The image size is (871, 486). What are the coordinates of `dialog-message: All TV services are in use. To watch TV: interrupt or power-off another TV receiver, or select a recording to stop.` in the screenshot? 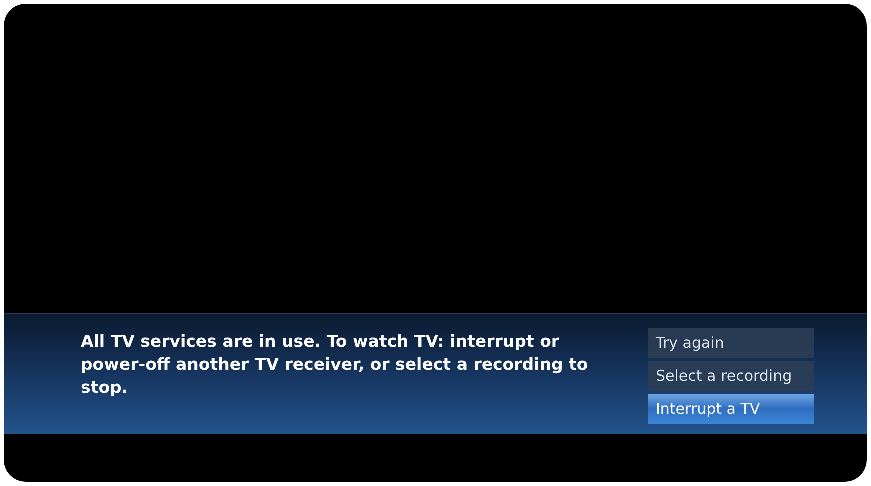 It's located at (335, 365).